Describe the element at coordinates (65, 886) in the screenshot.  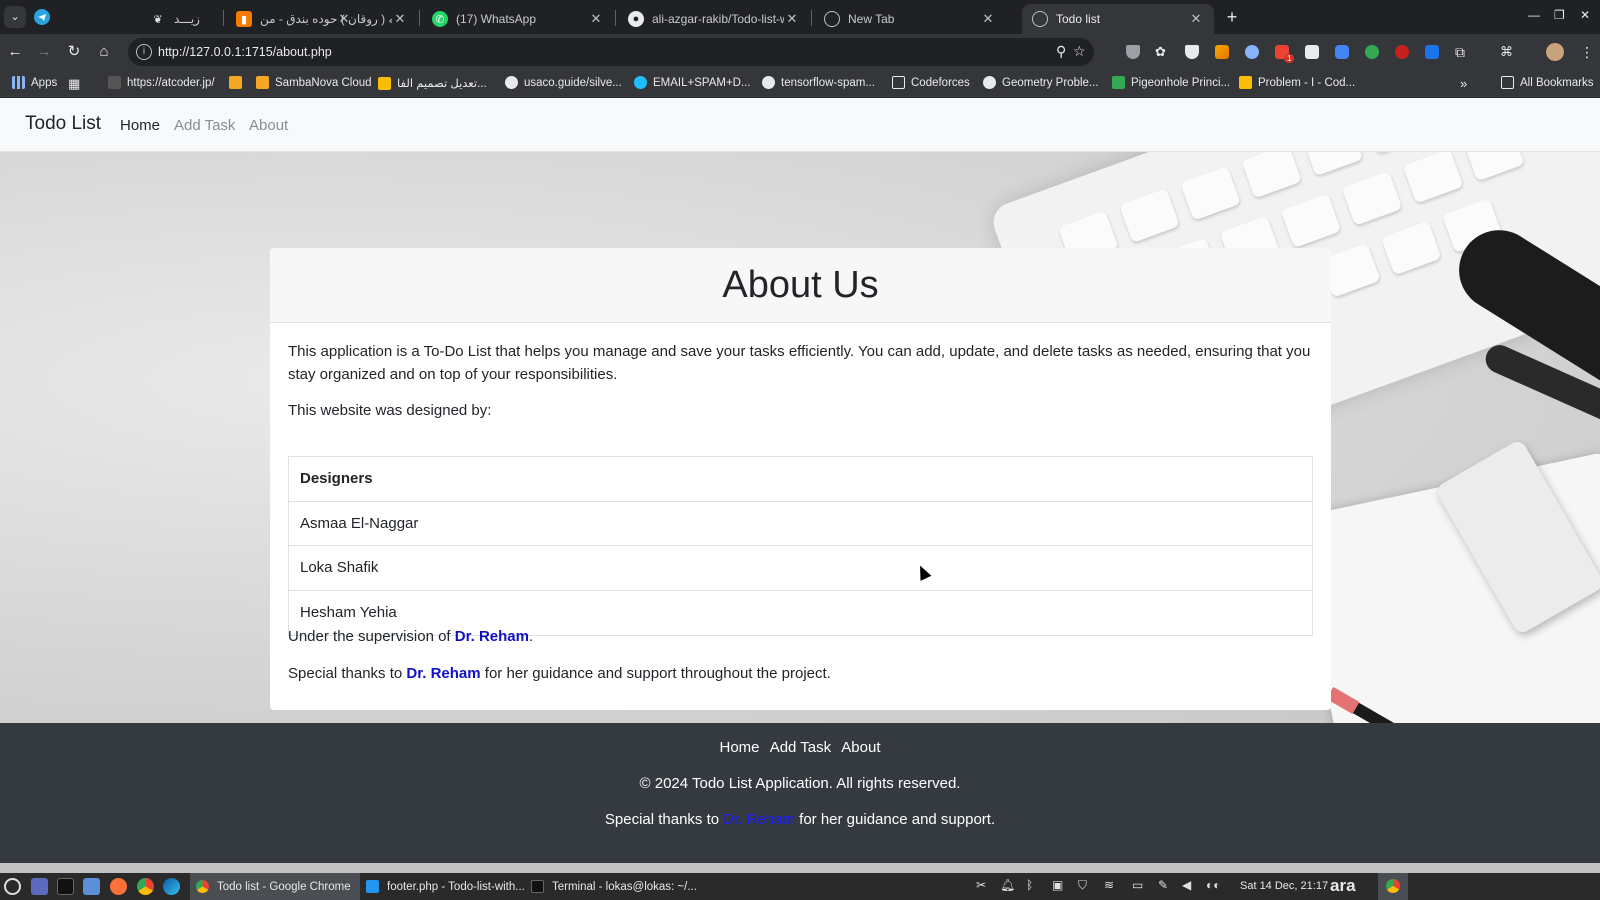
I see `terminal-launcher-icon` at that location.